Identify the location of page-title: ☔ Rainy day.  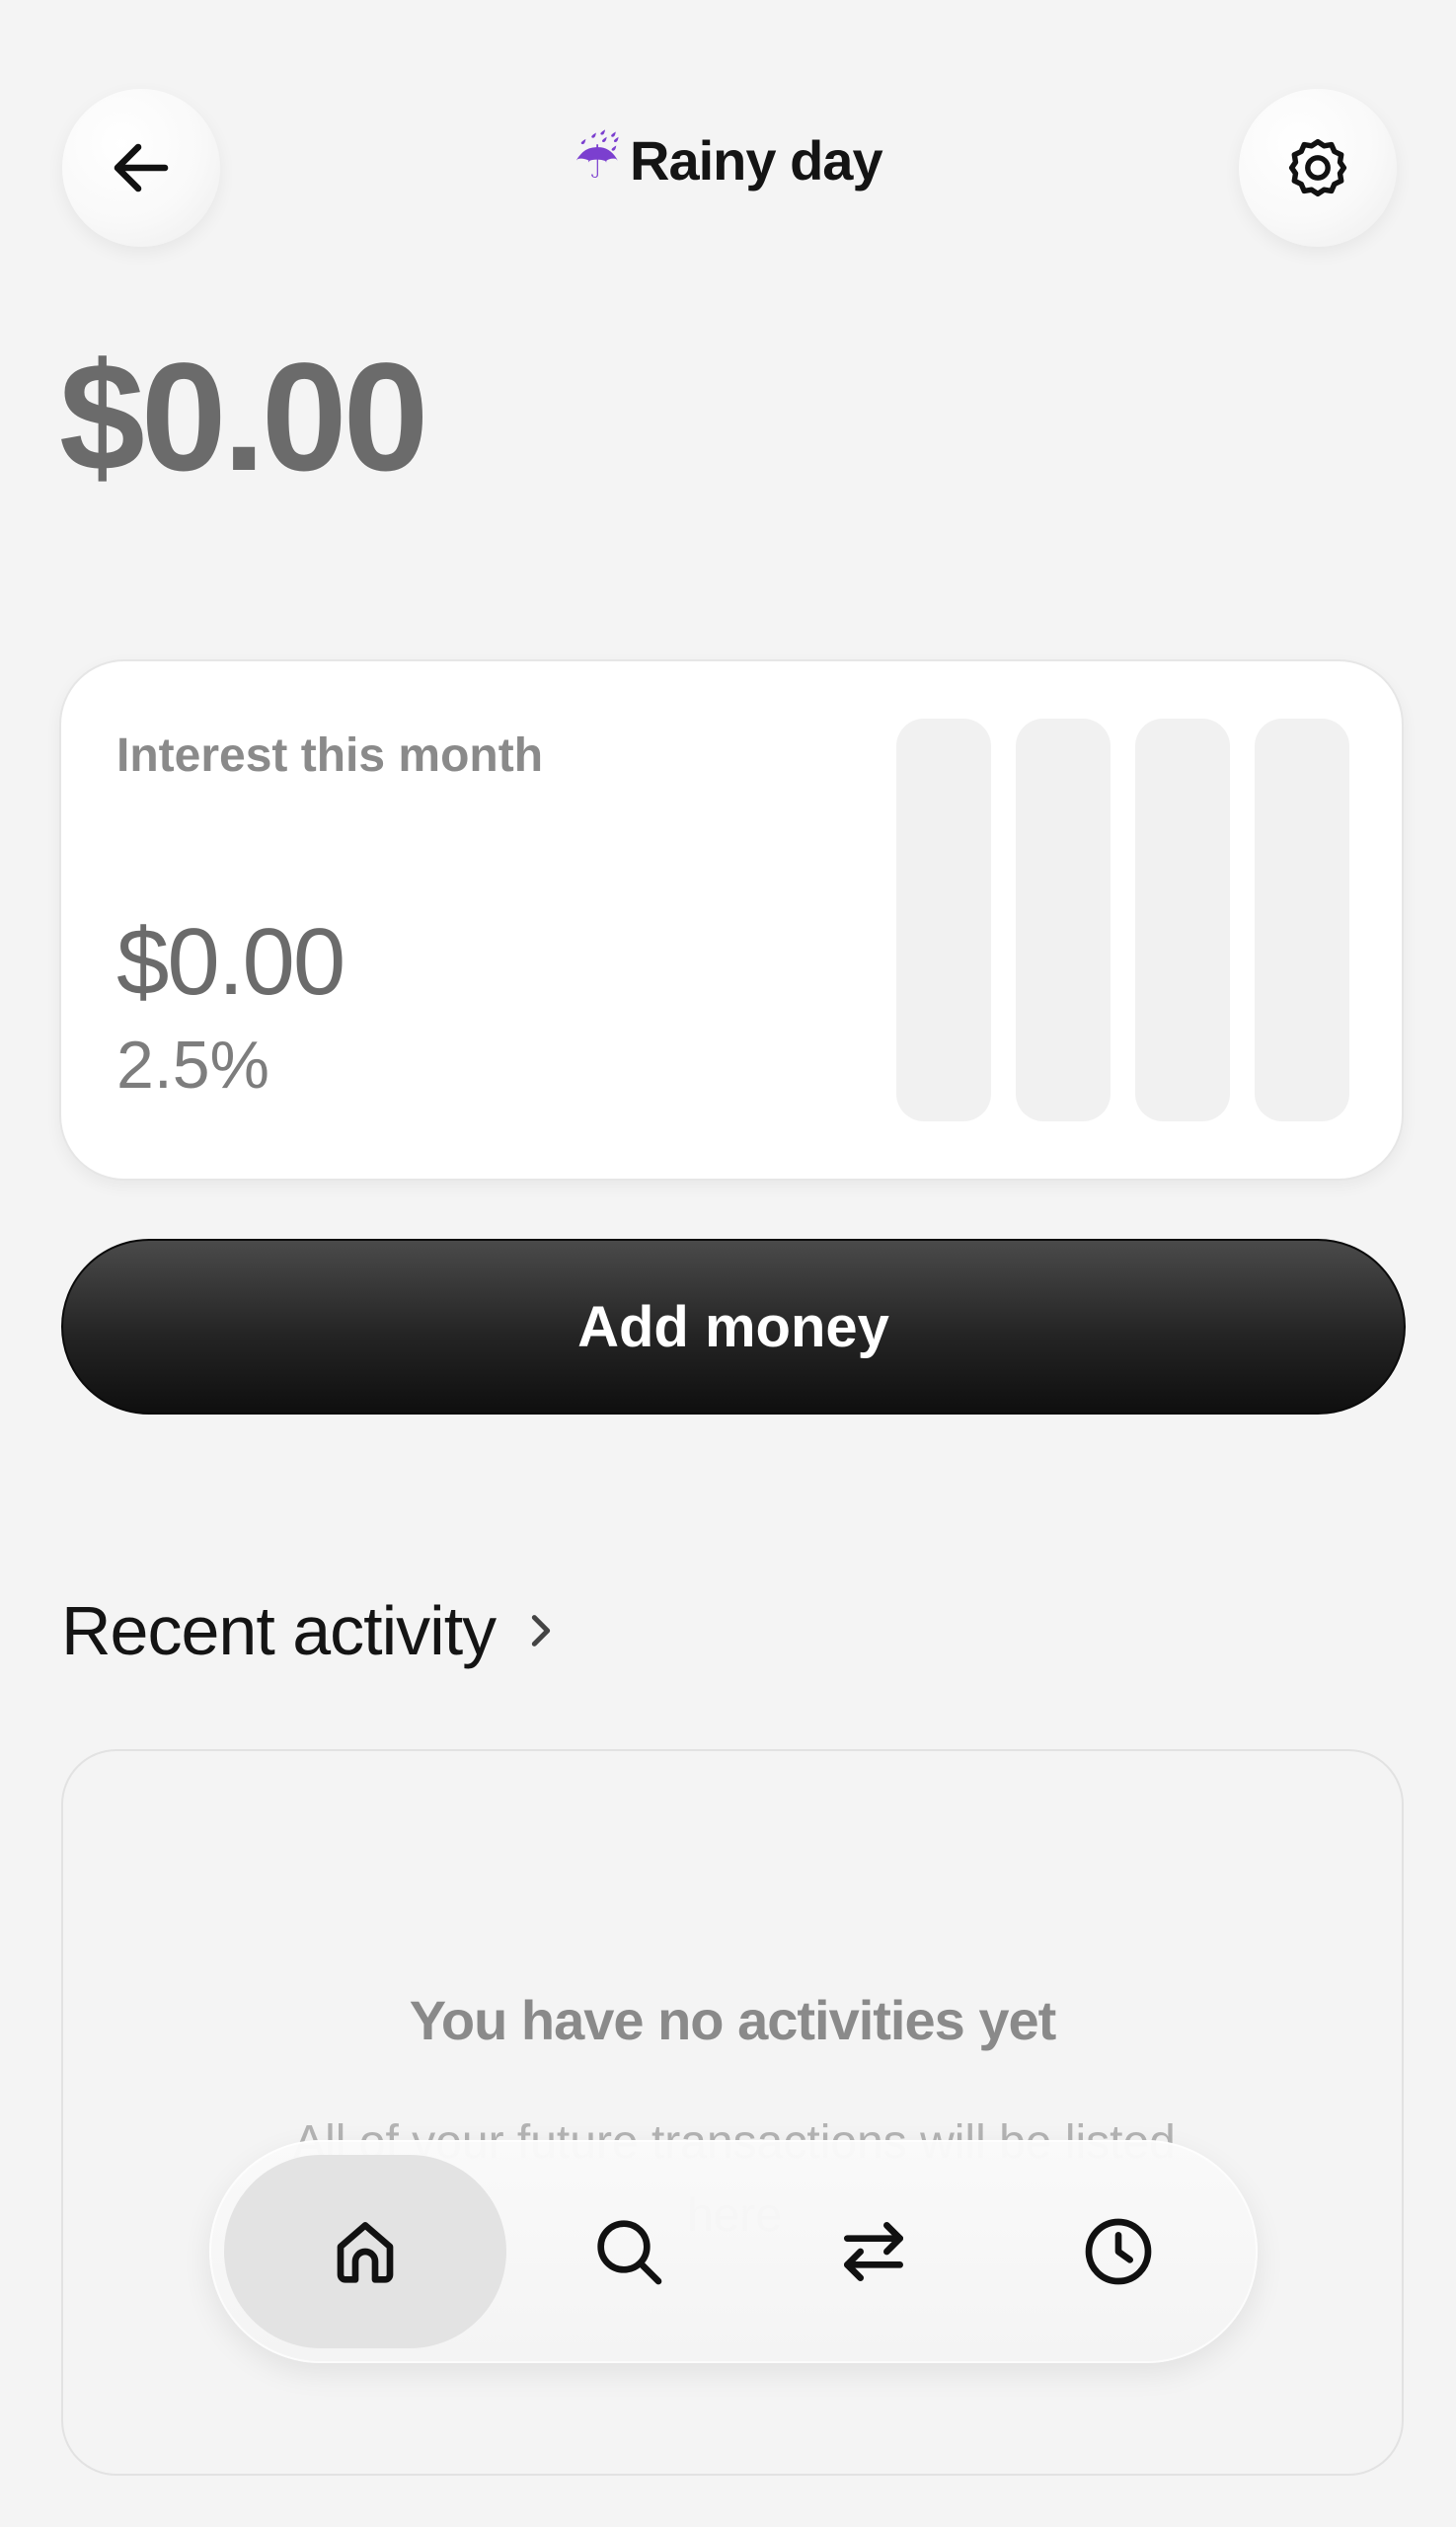
(728, 160).